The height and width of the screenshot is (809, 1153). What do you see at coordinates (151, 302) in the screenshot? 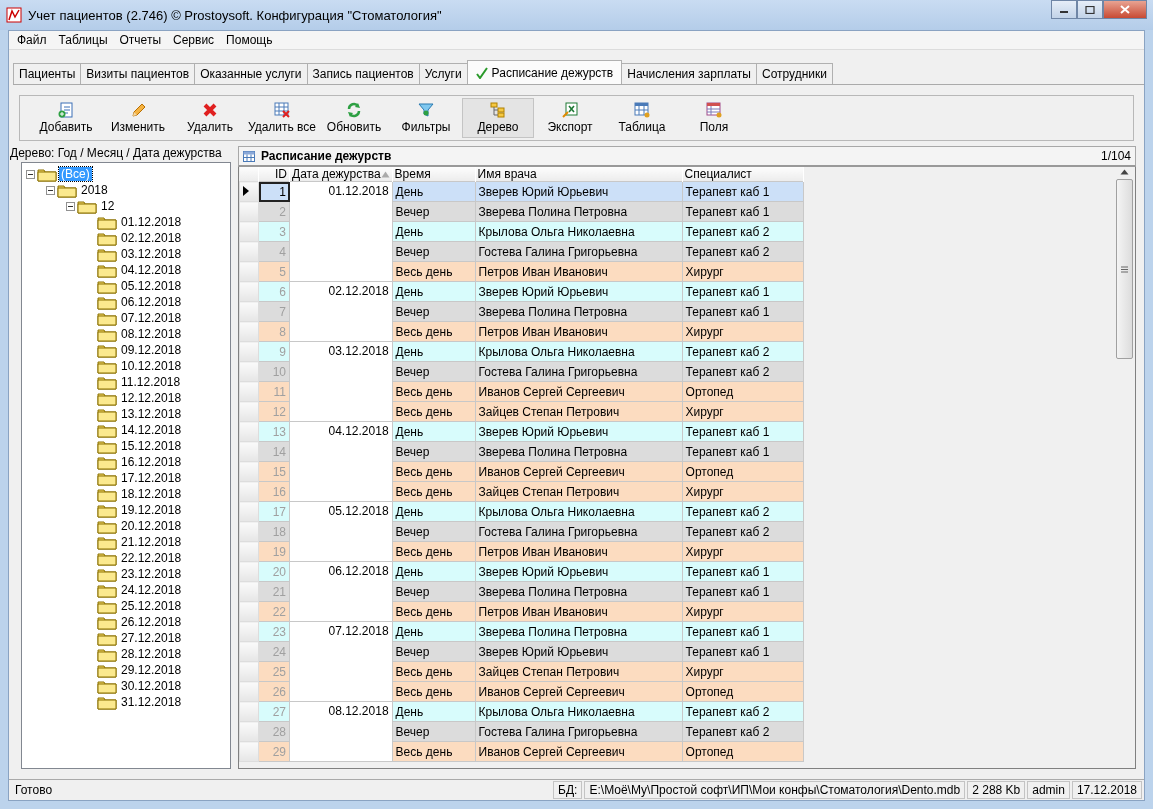
I see `tree-item: 06.12.2018` at bounding box center [151, 302].